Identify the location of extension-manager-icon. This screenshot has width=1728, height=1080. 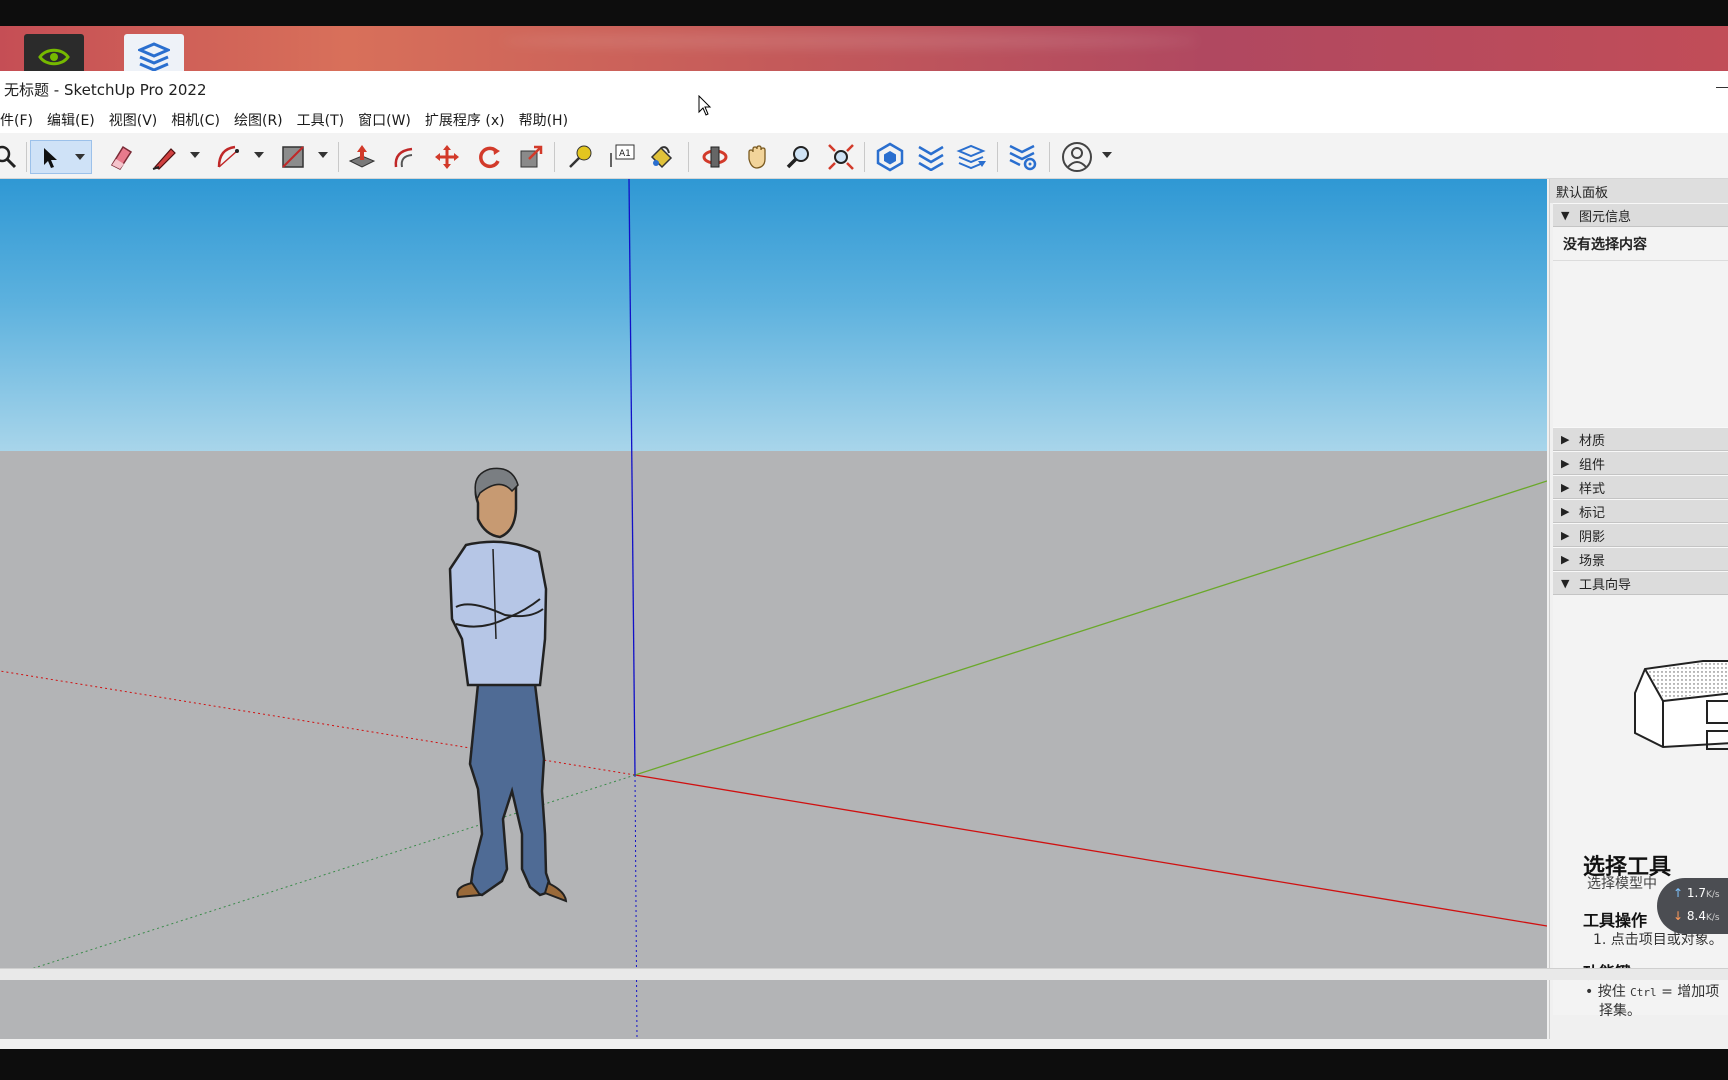
(1023, 157).